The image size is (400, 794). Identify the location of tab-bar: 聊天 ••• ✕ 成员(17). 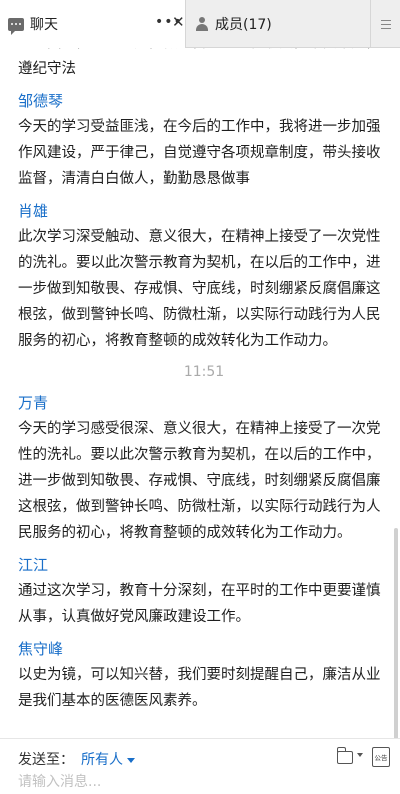
(200, 24).